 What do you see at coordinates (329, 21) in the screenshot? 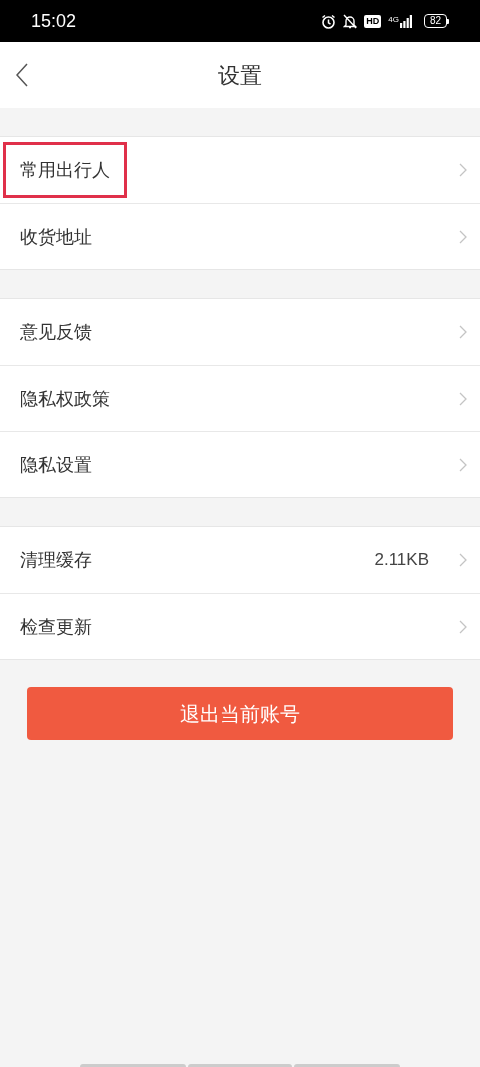
I see `alarm-icon` at bounding box center [329, 21].